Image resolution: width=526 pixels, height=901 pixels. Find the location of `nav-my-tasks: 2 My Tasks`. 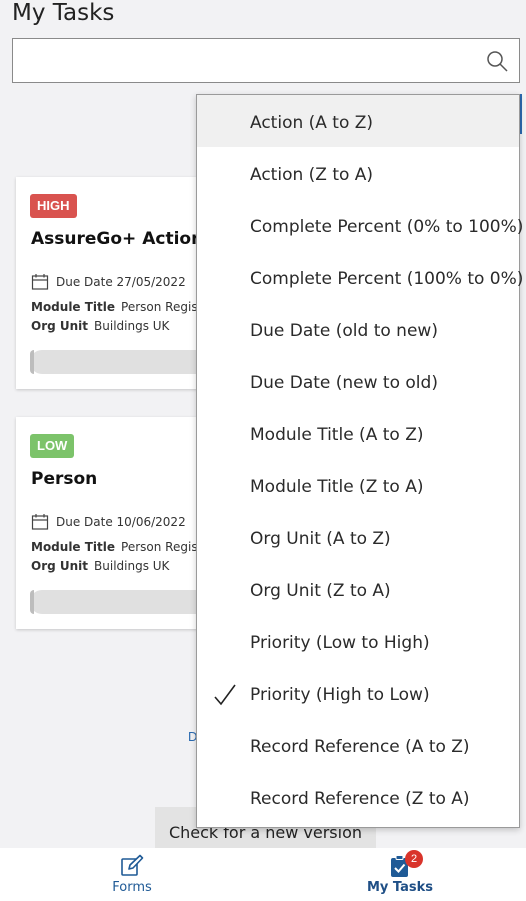

nav-my-tasks: 2 My Tasks is located at coordinates (400, 872).